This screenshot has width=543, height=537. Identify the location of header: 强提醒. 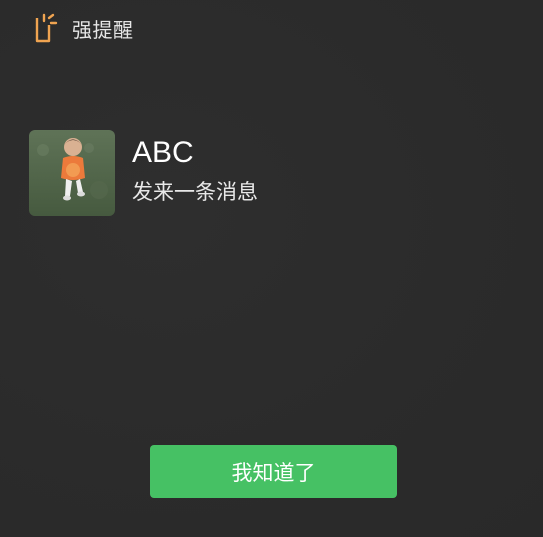
(84, 28).